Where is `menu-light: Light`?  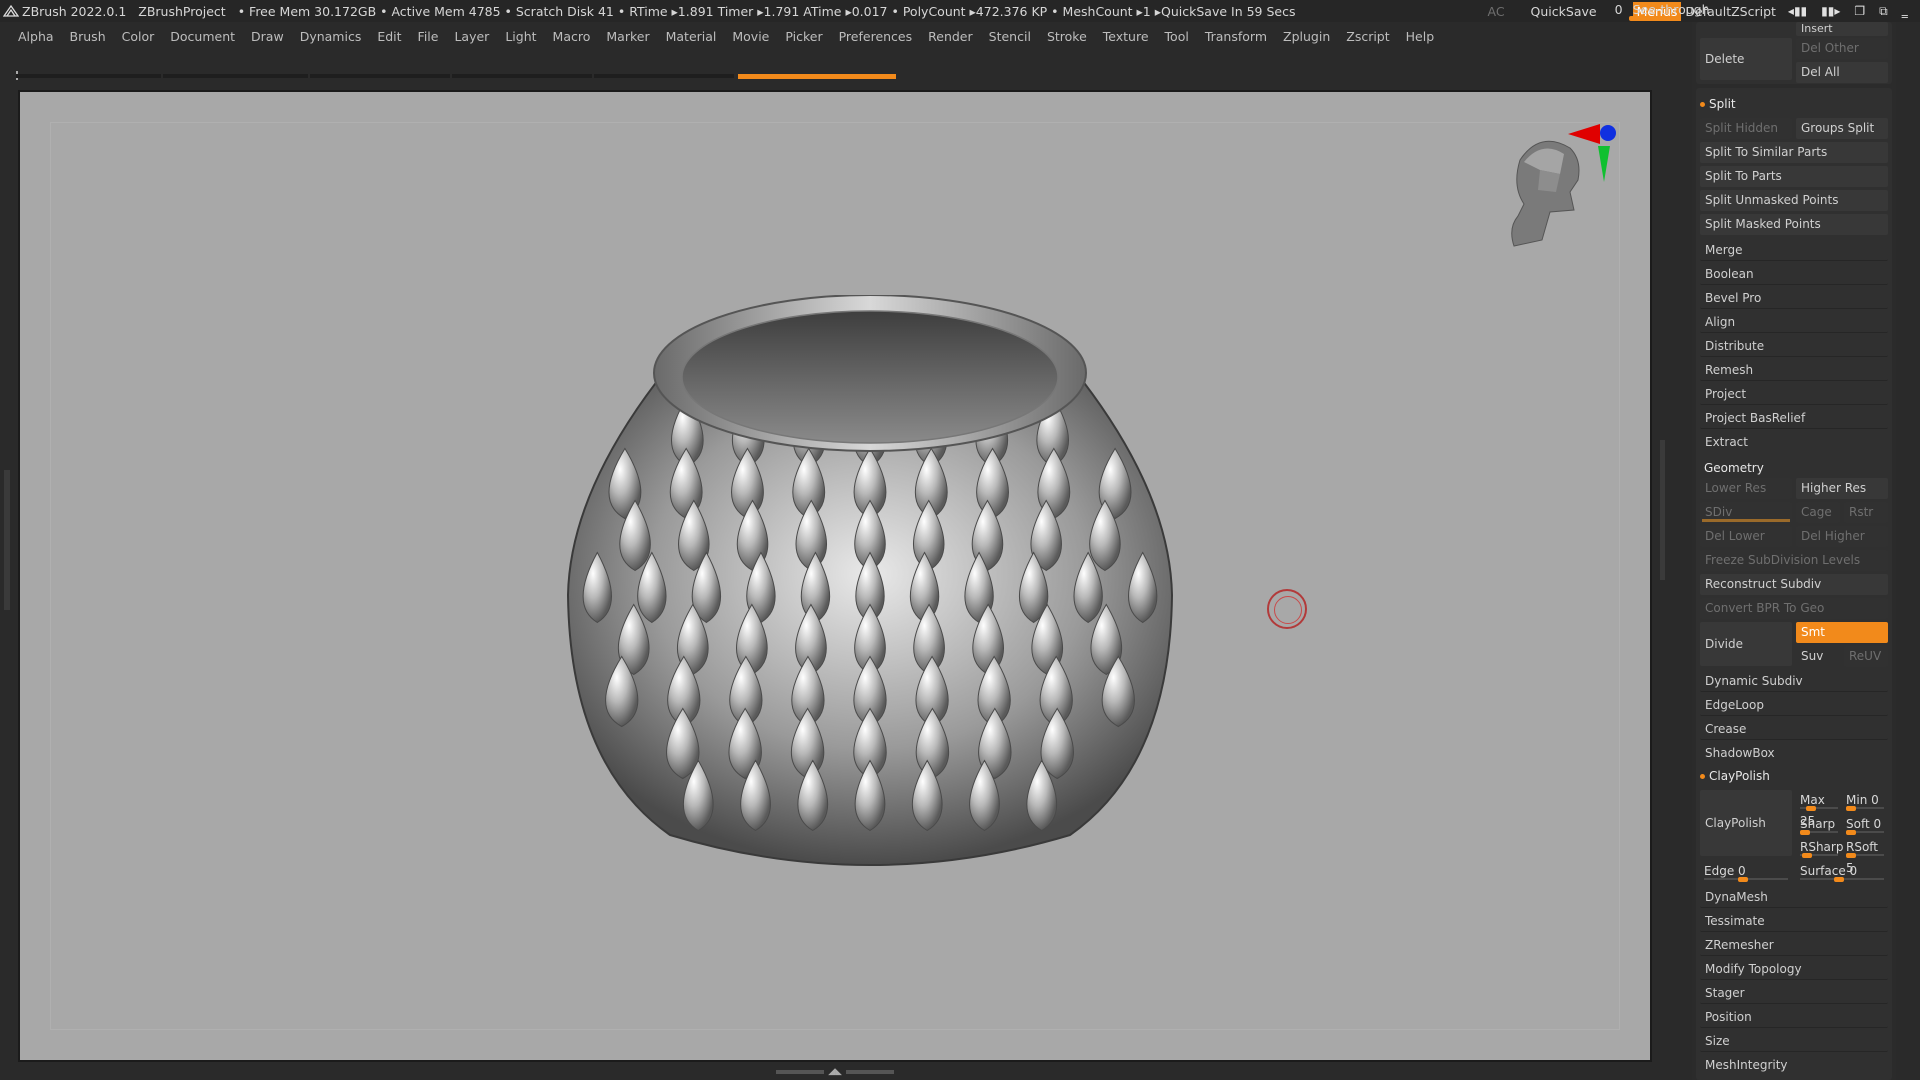 menu-light: Light is located at coordinates (520, 36).